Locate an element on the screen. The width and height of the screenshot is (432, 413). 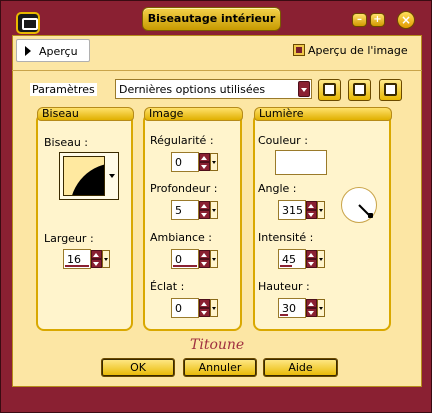
regularity-label: Régularité : is located at coordinates (182, 140).